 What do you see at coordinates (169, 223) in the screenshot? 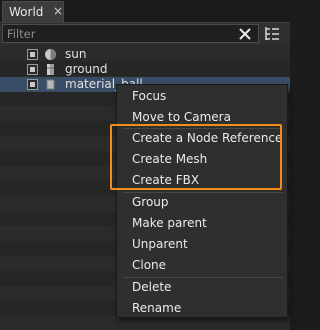
I see `menu-item-make-parent: Make parent` at bounding box center [169, 223].